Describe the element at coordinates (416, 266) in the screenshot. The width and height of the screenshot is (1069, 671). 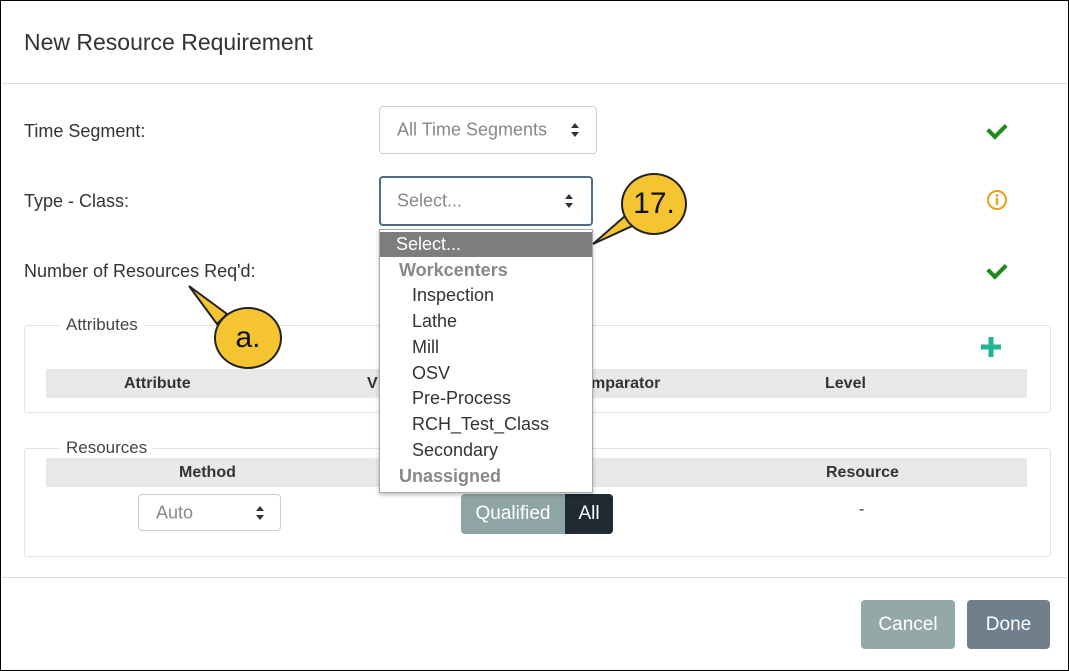
I see `callout-pointers` at that location.